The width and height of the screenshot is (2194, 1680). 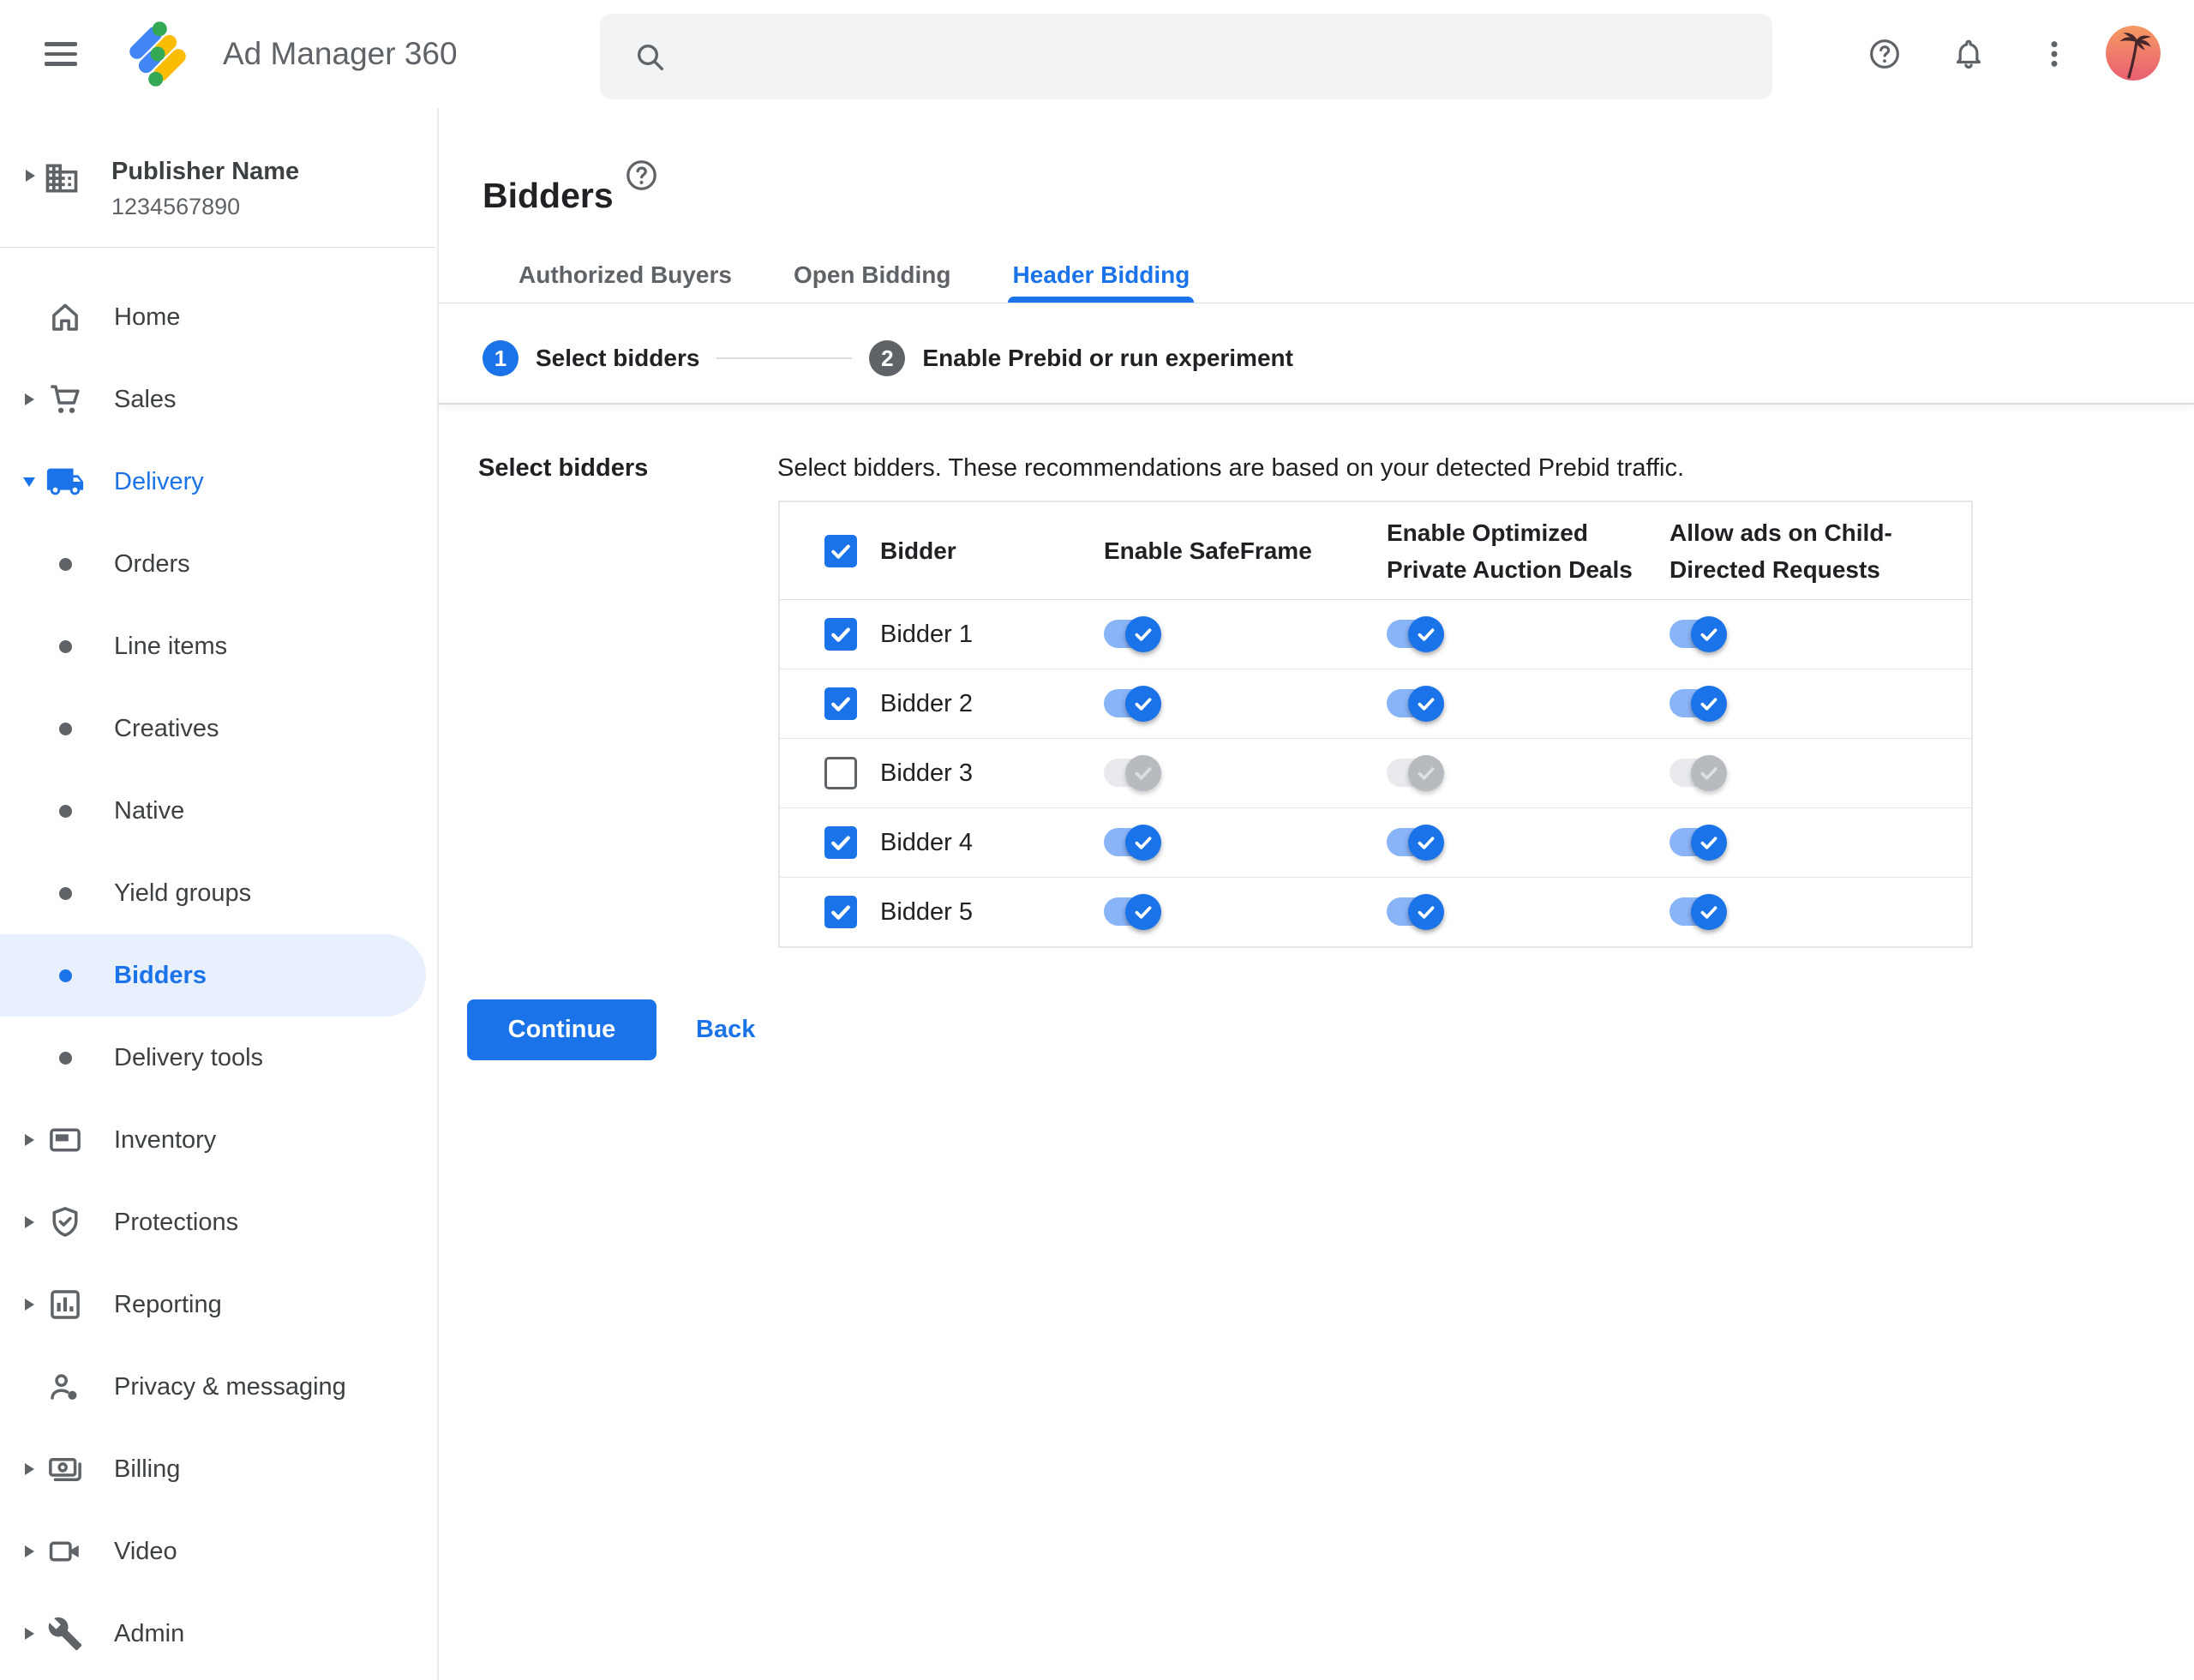 I want to click on table-row-bidder-5: Bidder 5, so click(x=1375, y=912).